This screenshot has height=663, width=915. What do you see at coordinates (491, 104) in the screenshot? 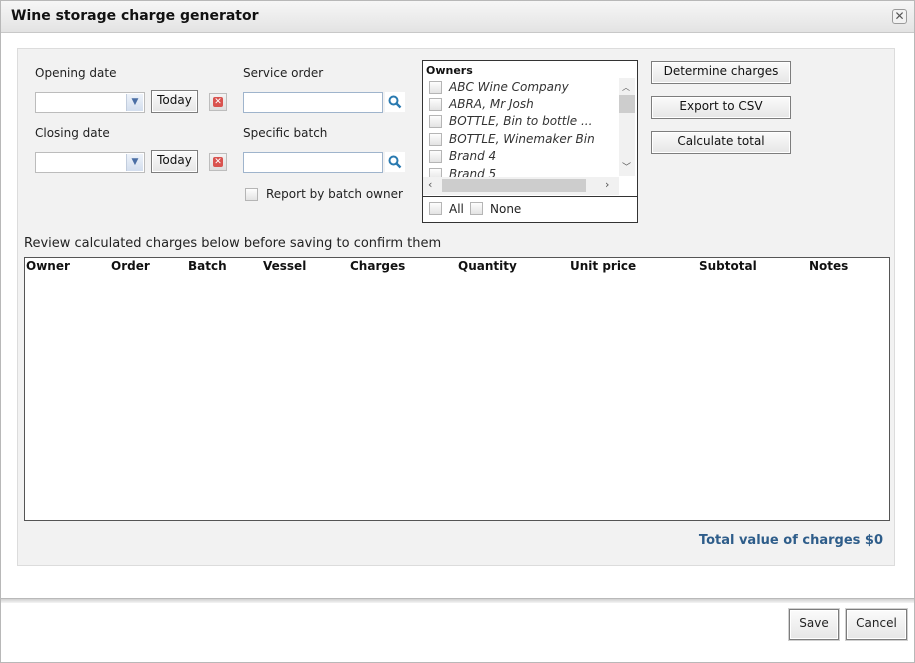
I see `owner-label: ABRA, Mr Josh` at bounding box center [491, 104].